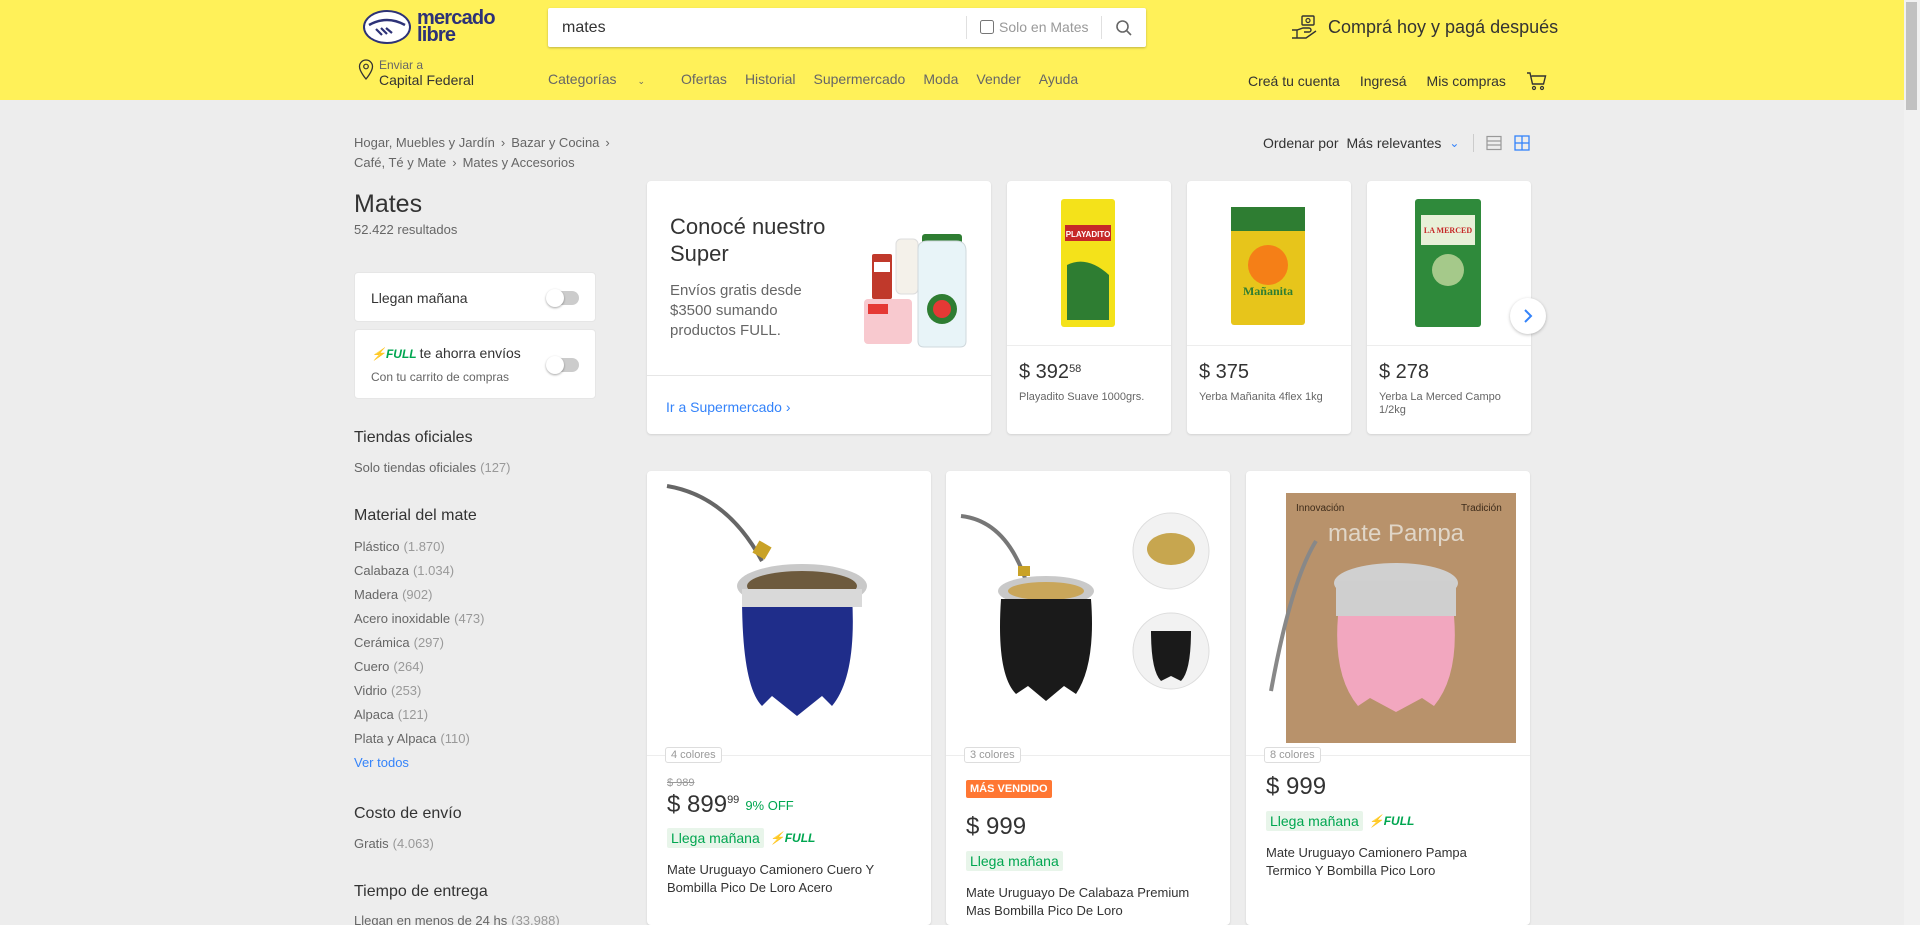  Describe the element at coordinates (400, 162) in the screenshot. I see `breadcrumb-item: Café, Té y Mate` at that location.